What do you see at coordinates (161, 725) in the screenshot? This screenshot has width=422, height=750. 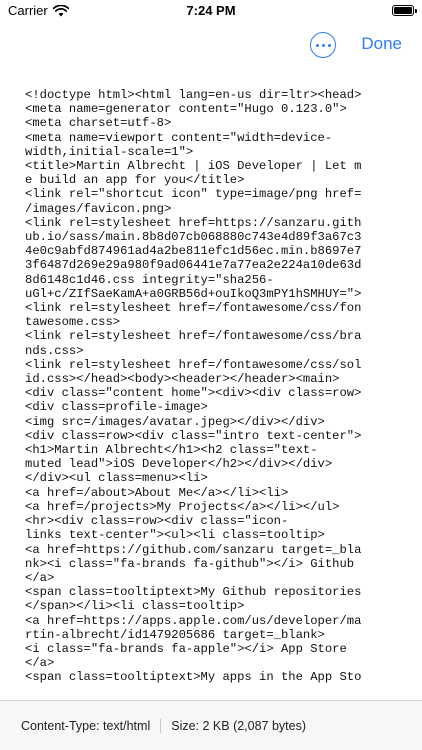 I see `footer-divider` at bounding box center [161, 725].